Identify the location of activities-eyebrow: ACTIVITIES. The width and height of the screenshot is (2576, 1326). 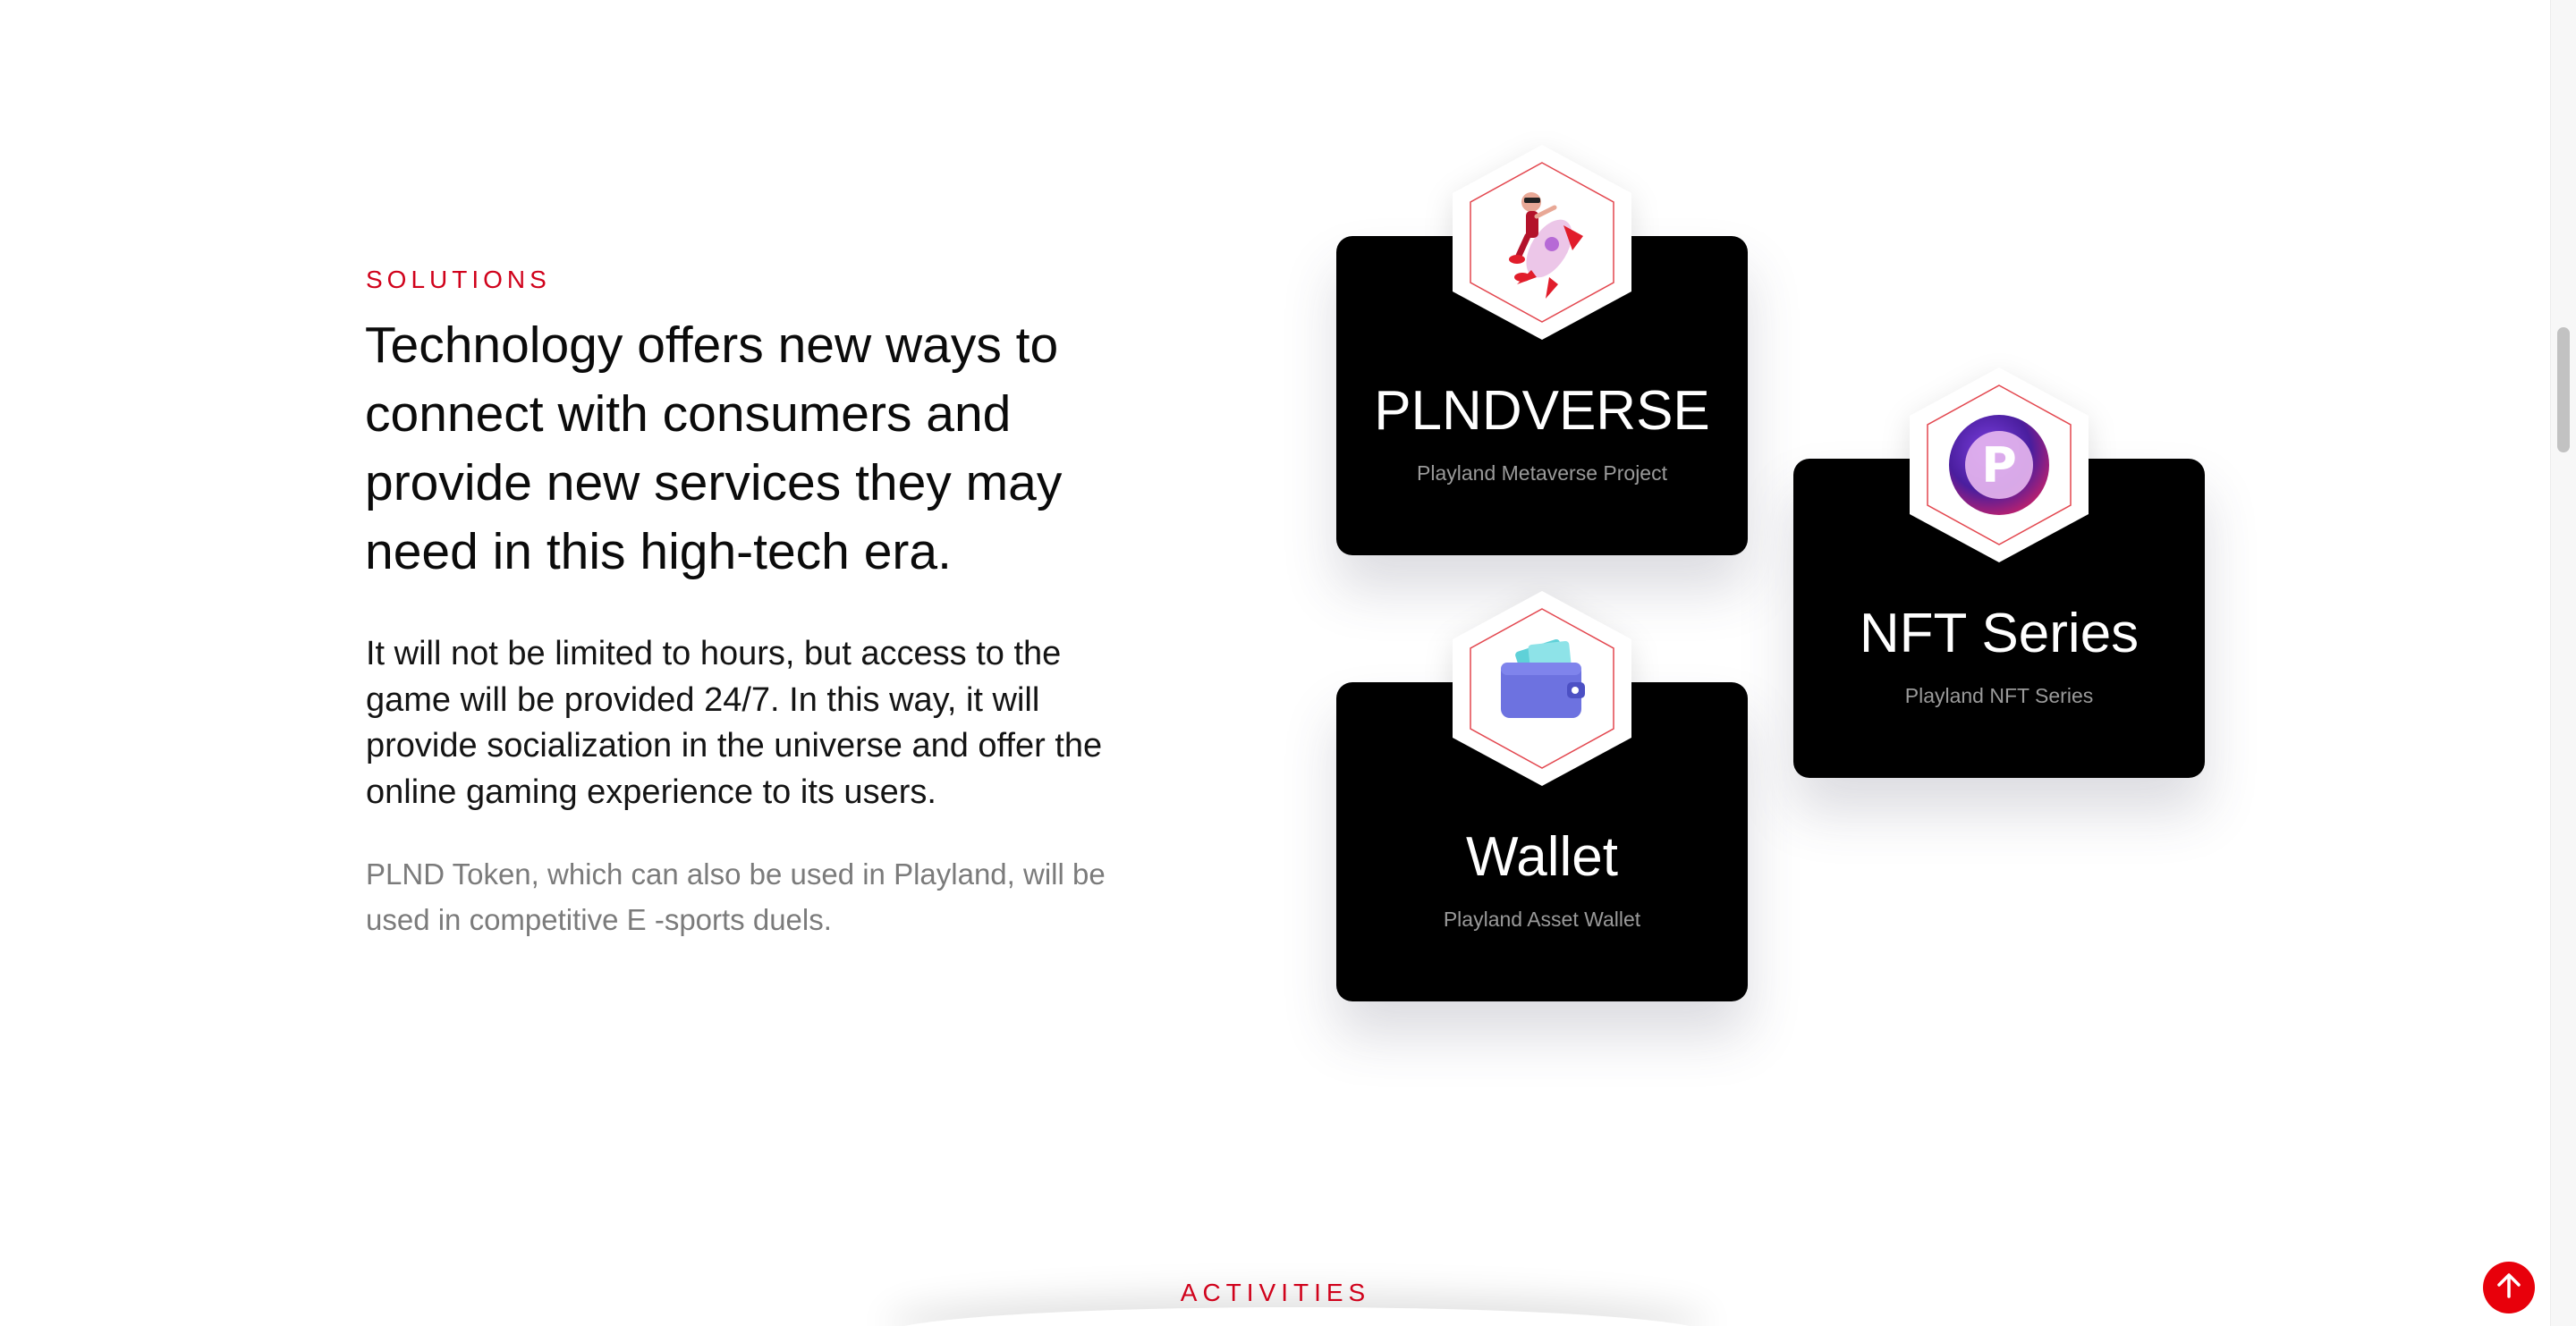
(1275, 1292).